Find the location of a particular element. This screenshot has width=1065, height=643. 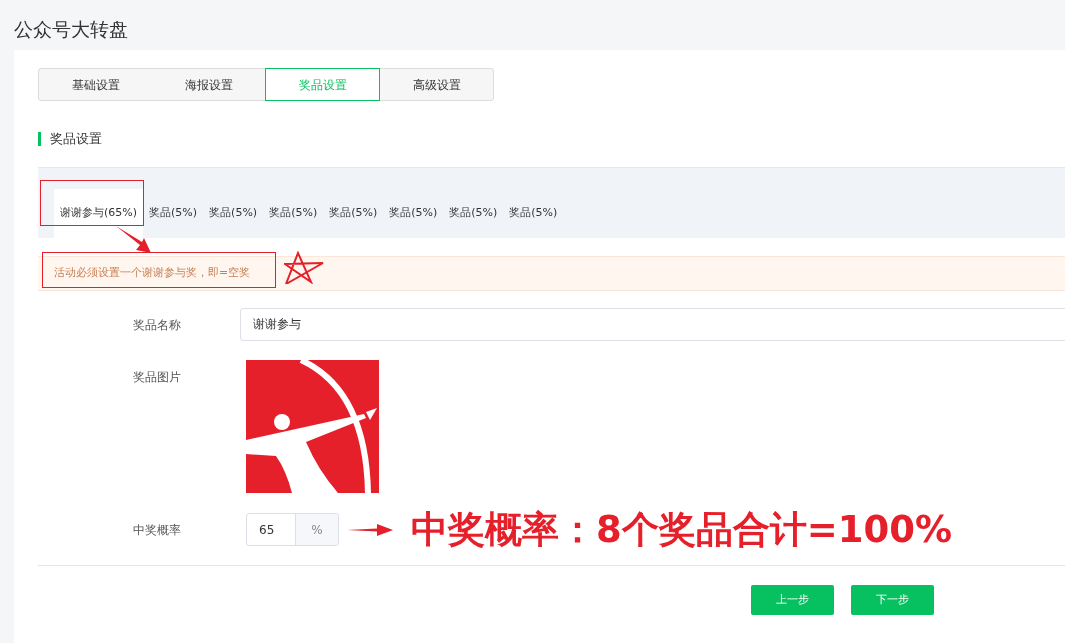

settings-tab: 基础设置 is located at coordinates (95, 84).